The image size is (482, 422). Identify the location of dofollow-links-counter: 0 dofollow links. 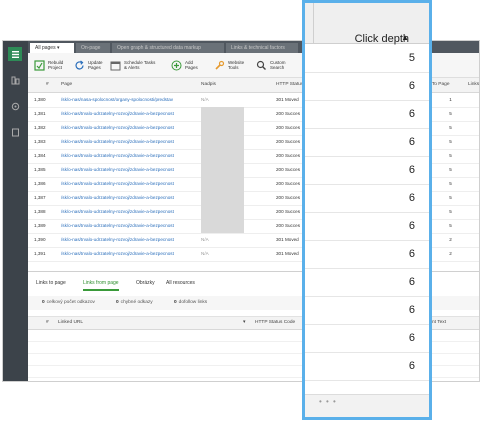
(190, 303).